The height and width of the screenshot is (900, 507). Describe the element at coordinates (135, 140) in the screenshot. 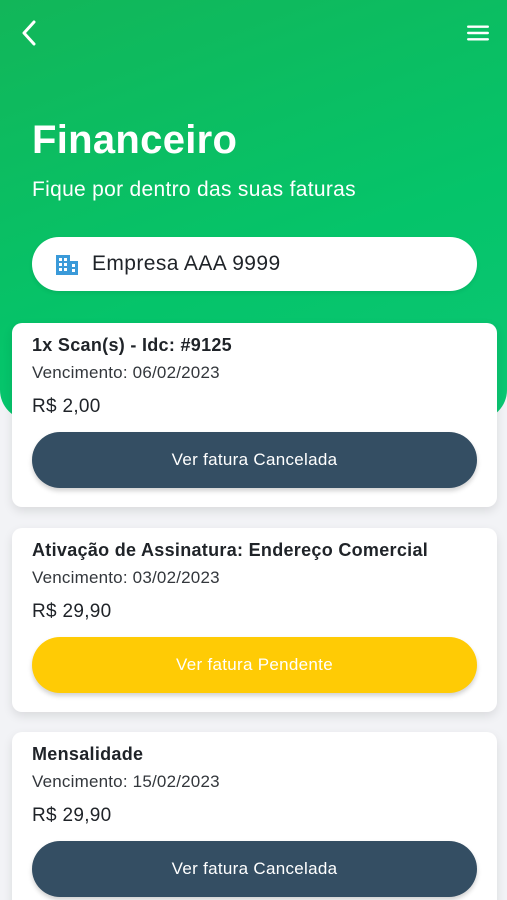

I see `page-title: Financeiro` at that location.